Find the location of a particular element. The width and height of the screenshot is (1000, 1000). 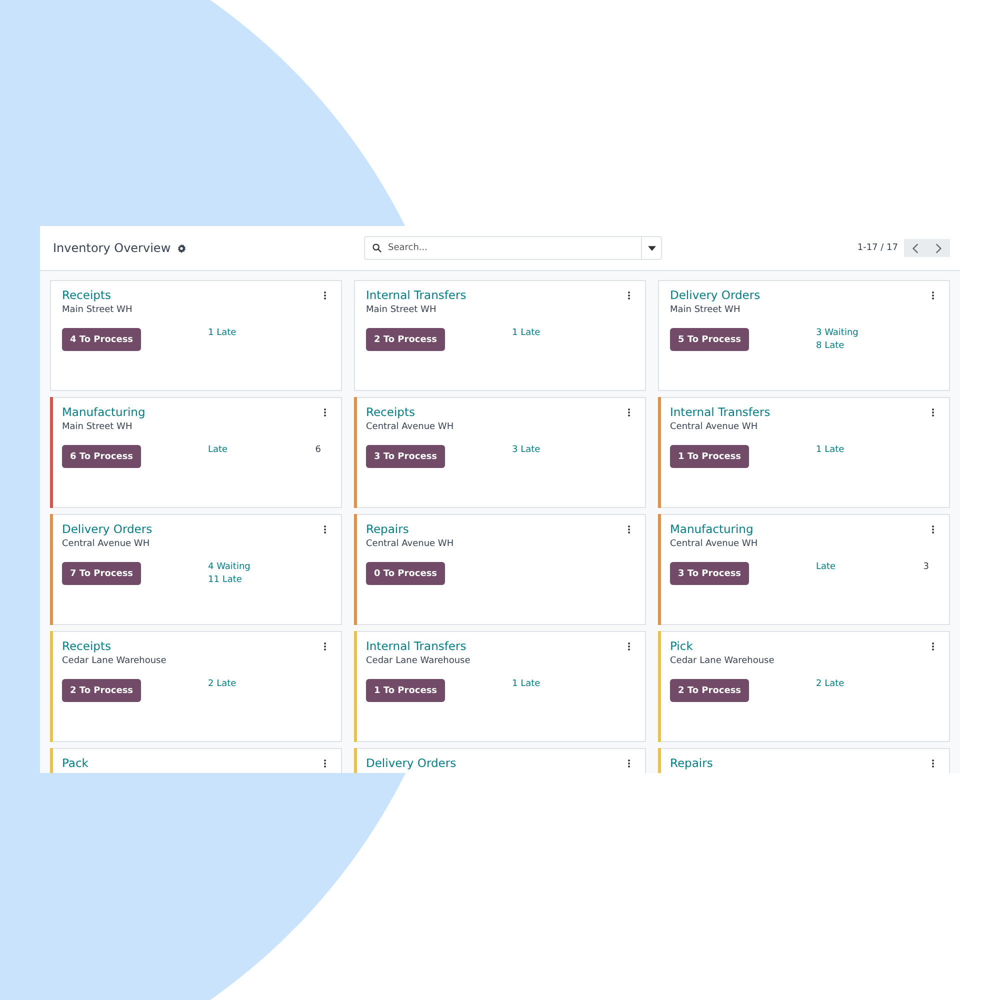

card-title: Pack is located at coordinates (75, 763).